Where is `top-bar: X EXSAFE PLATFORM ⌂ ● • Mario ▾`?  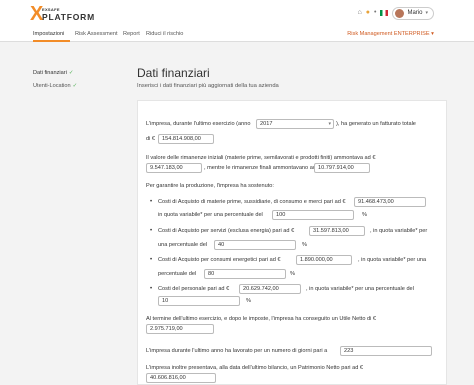
top-bar: X EXSAFE PLATFORM ⌂ ● • Mario ▾ is located at coordinates (237, 14).